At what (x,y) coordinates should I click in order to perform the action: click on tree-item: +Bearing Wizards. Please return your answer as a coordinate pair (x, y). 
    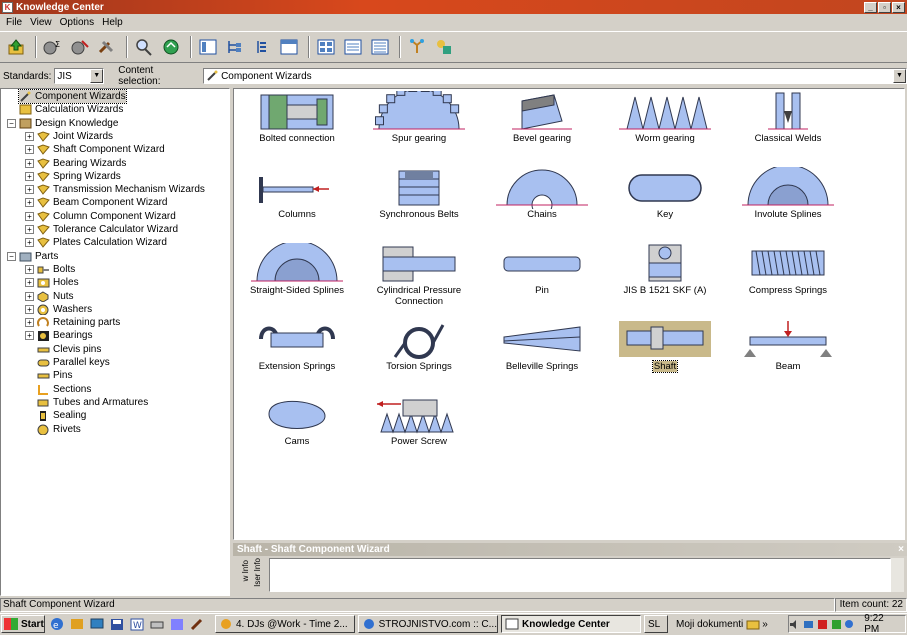
    Looking at the image, I should click on (75, 163).